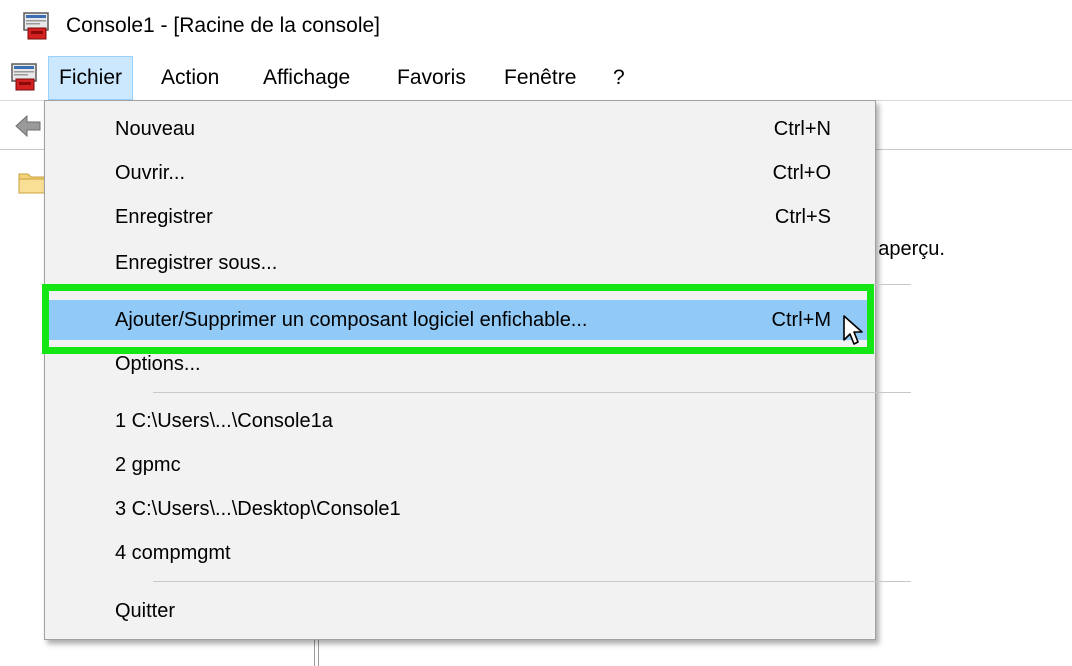 Image resolution: width=1072 pixels, height=666 pixels. What do you see at coordinates (540, 78) in the screenshot?
I see `menu-fenetre: Fenêtre` at bounding box center [540, 78].